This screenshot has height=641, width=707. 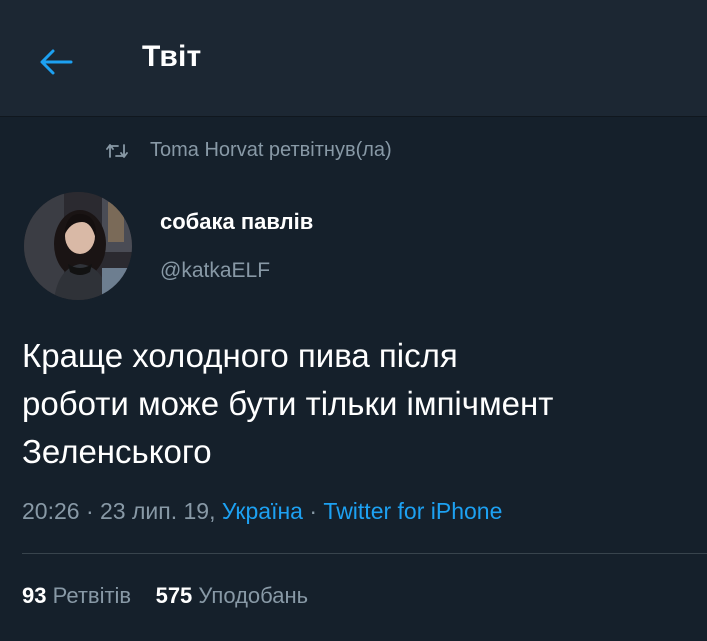 I want to click on retweet-icon, so click(x=117, y=151).